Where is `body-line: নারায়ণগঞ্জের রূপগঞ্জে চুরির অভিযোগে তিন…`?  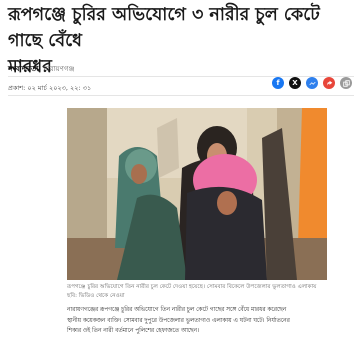
body-line: নারায়ণগঞ্জের রূপগঞ্জে চুরির অভিযোগে তিন… is located at coordinates (177, 310).